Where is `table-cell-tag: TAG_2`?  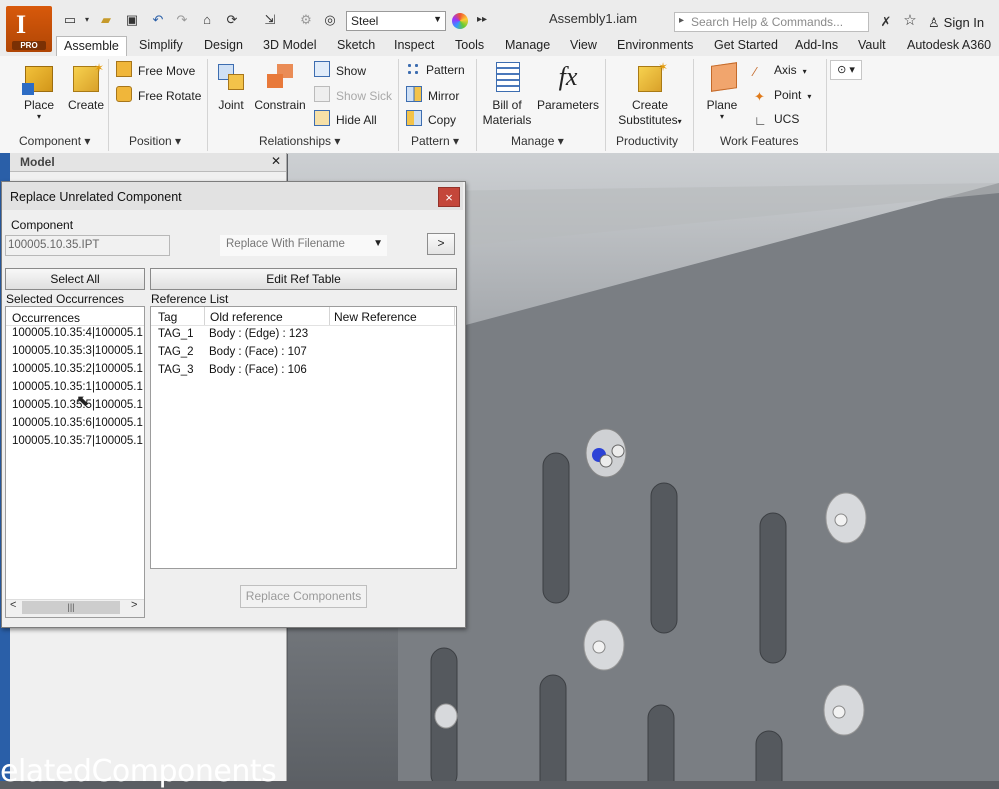 table-cell-tag: TAG_2 is located at coordinates (176, 352).